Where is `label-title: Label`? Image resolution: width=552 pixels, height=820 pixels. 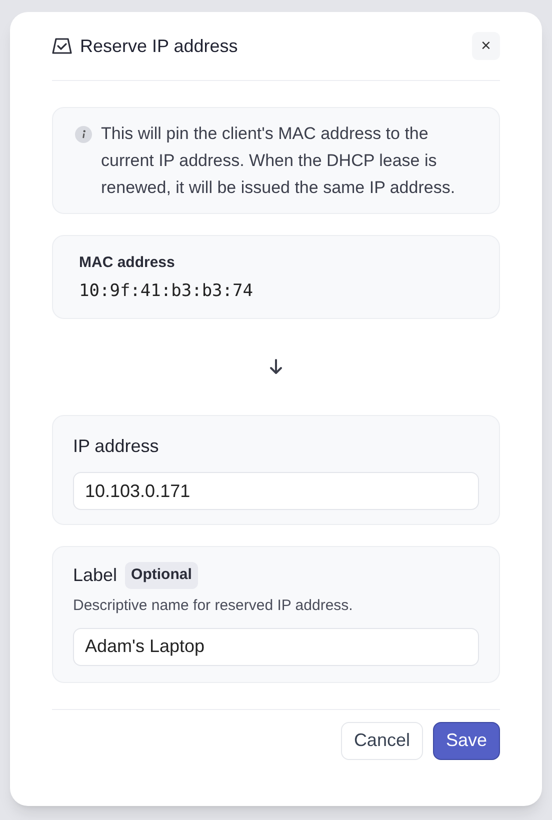
label-title: Label is located at coordinates (95, 575).